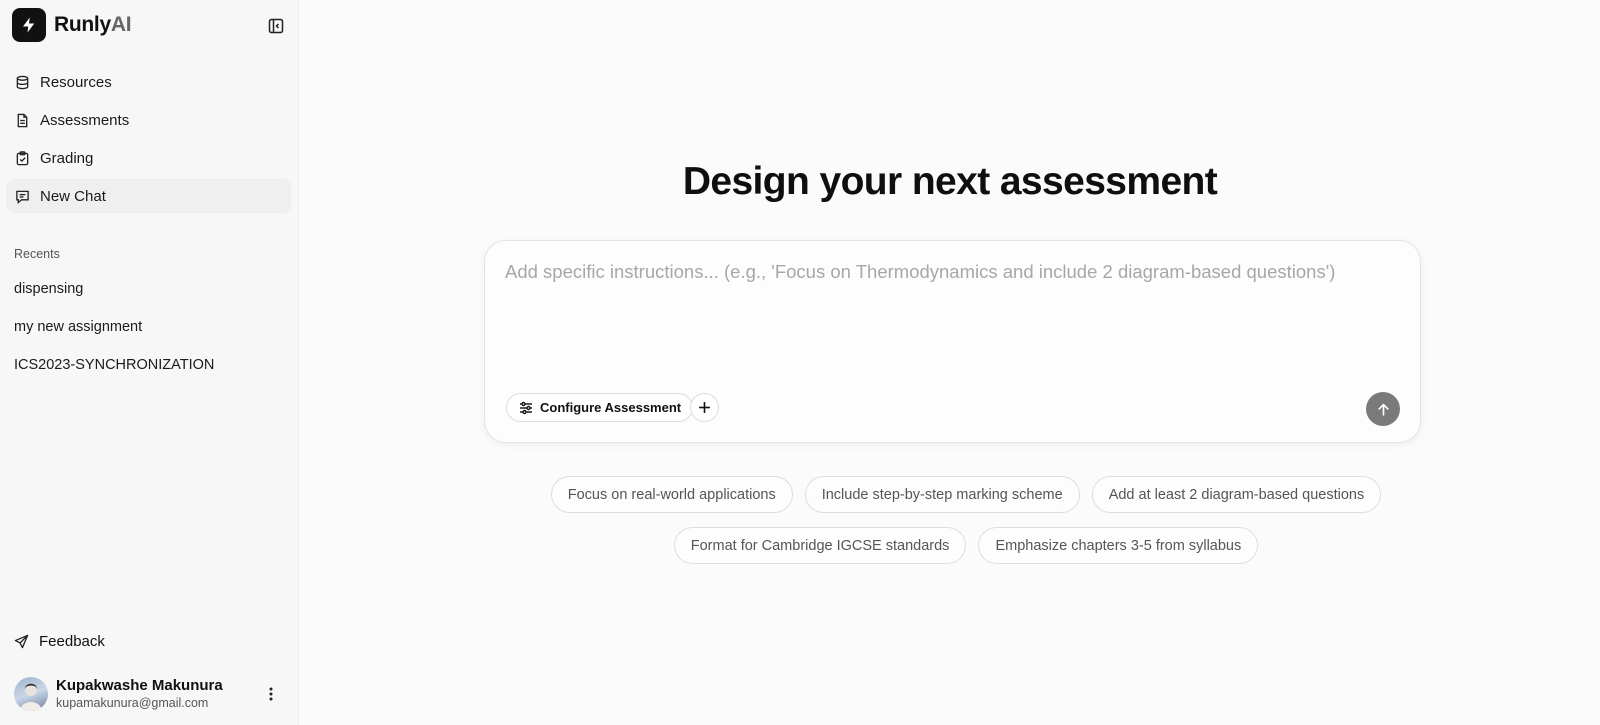  What do you see at coordinates (1236, 494) in the screenshot?
I see `suggestion-chip: Add at least 2 diagram-based questions` at bounding box center [1236, 494].